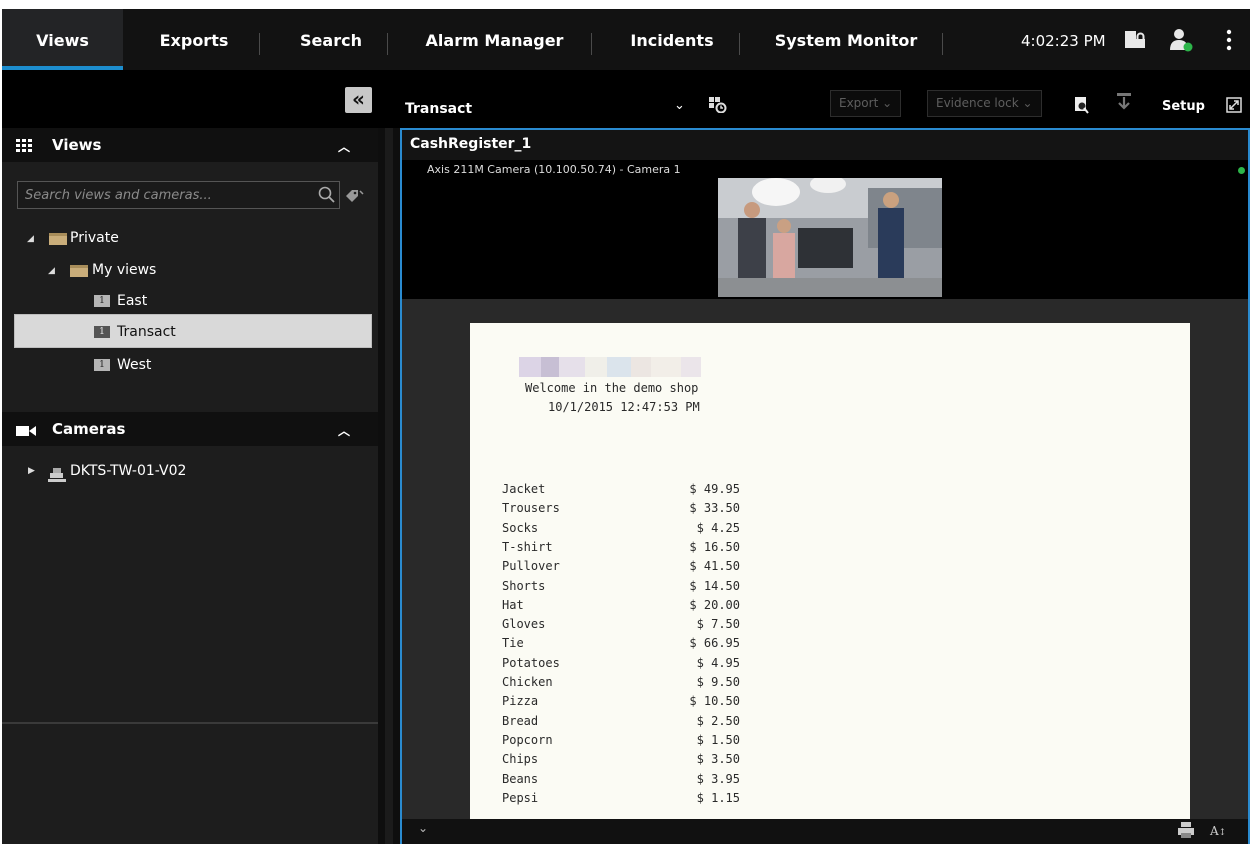 The height and width of the screenshot is (844, 1250). Describe the element at coordinates (866, 103) in the screenshot. I see `export-button: Export ⌄` at that location.